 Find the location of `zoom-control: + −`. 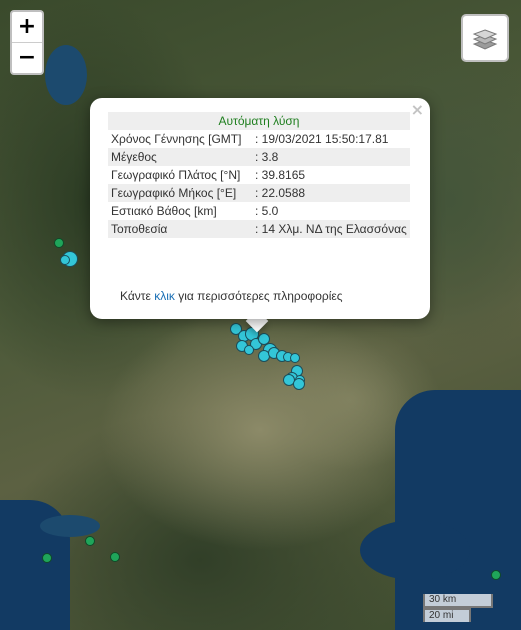

zoom-control: + − is located at coordinates (27, 42).